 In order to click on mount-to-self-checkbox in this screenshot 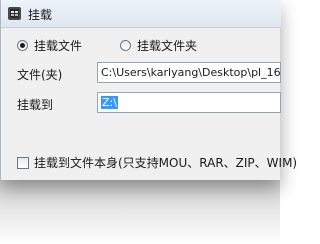, I will do `click(23, 162)`.